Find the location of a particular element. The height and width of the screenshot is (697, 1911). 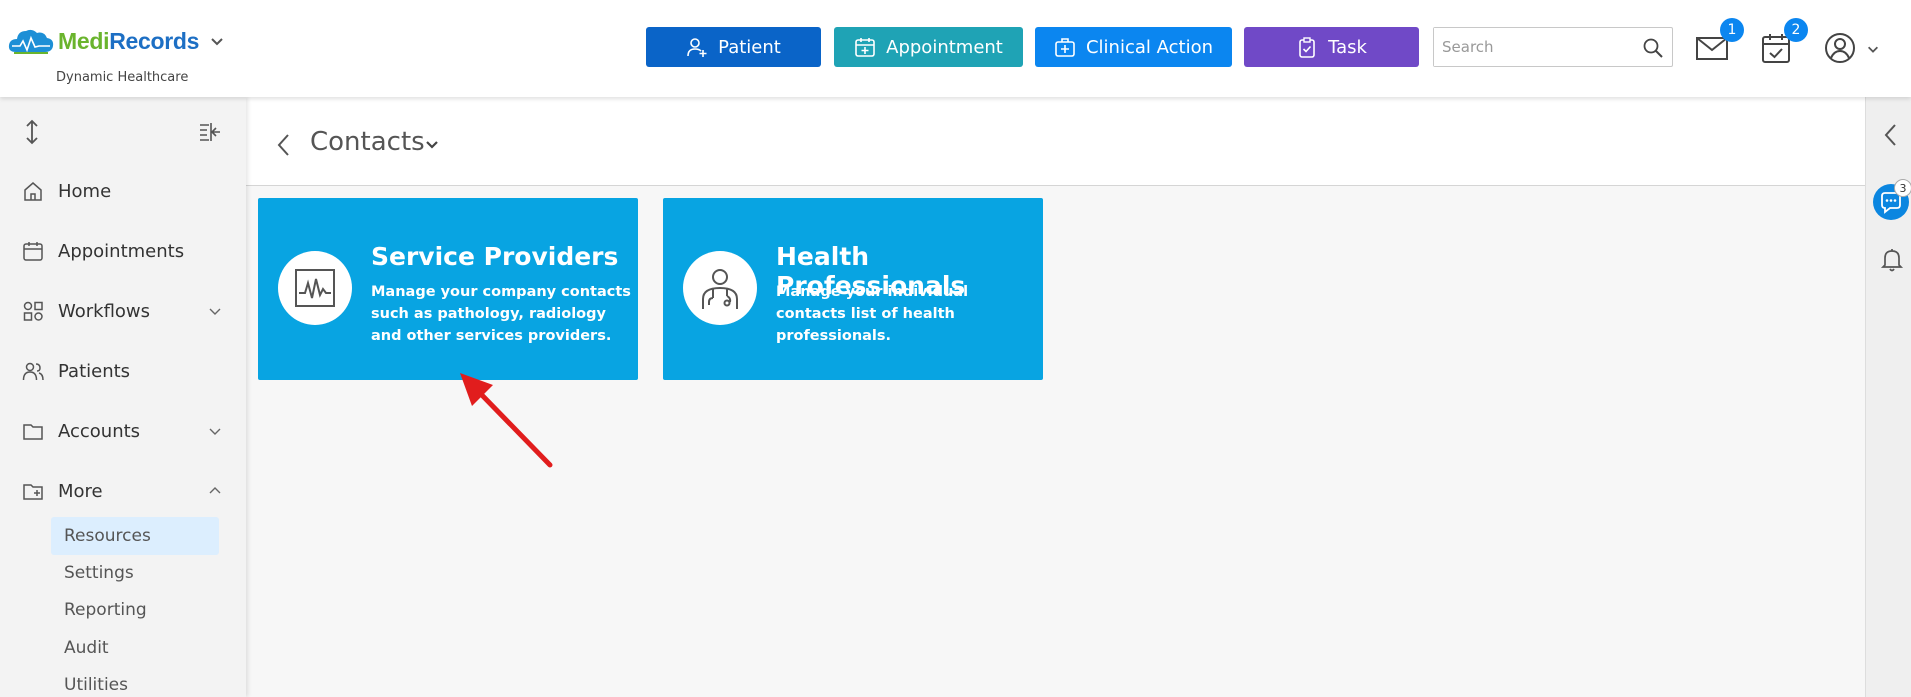

sidebar-subitem-utilities: Utilities is located at coordinates (135, 681).